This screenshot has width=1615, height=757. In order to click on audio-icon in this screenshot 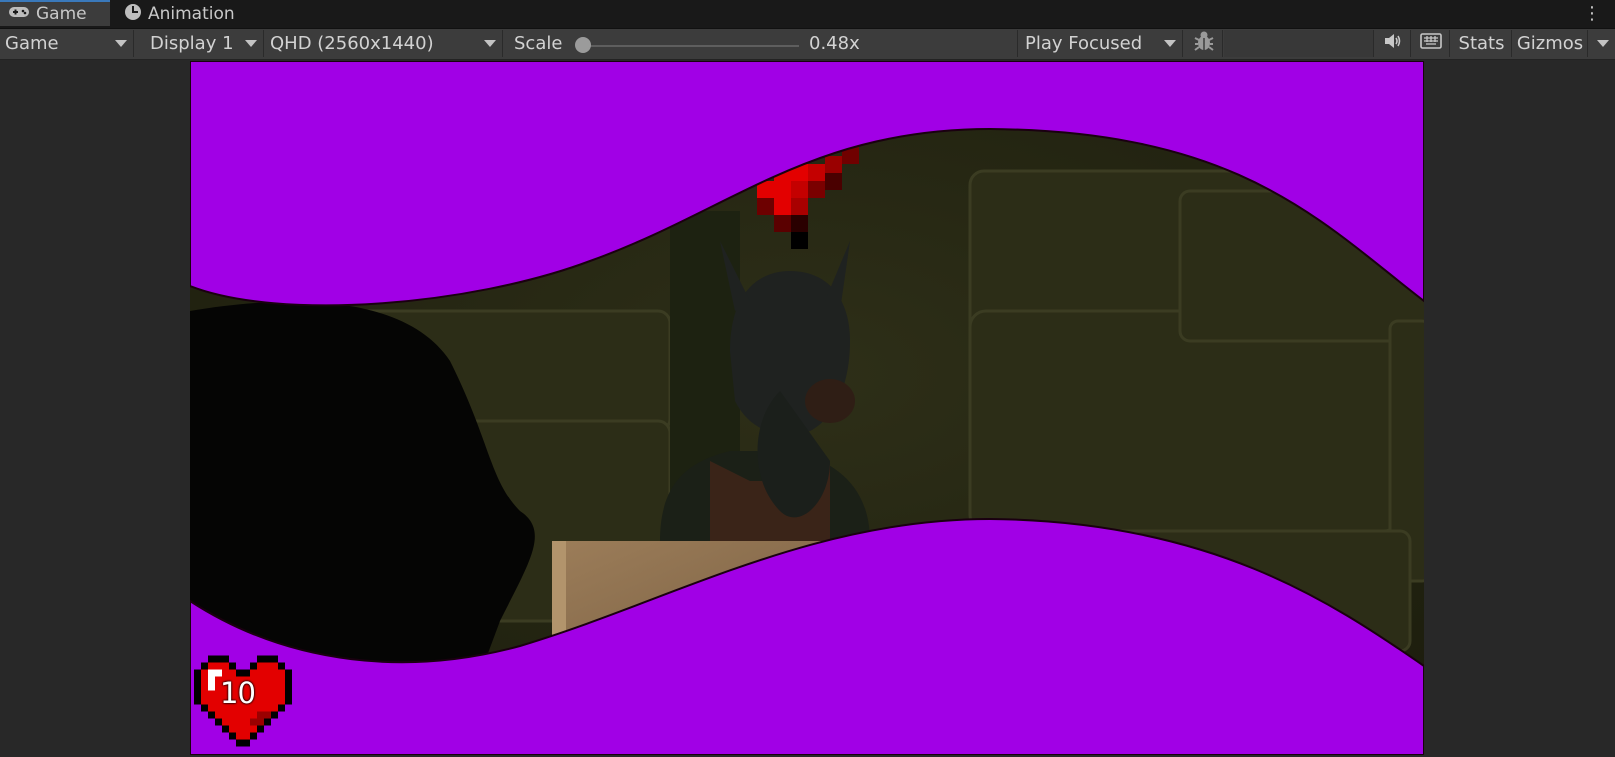, I will do `click(1393, 43)`.